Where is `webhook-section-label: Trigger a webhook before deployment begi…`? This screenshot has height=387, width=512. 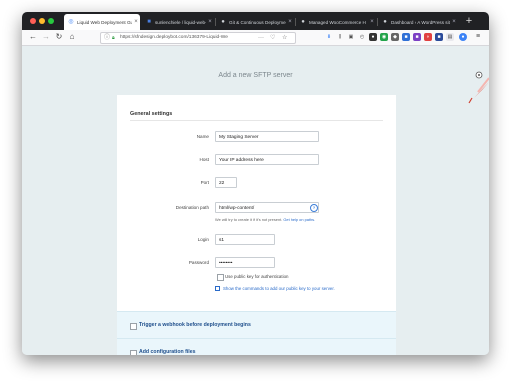
webhook-section-label: Trigger a webhook before deployment begi… is located at coordinates (195, 325).